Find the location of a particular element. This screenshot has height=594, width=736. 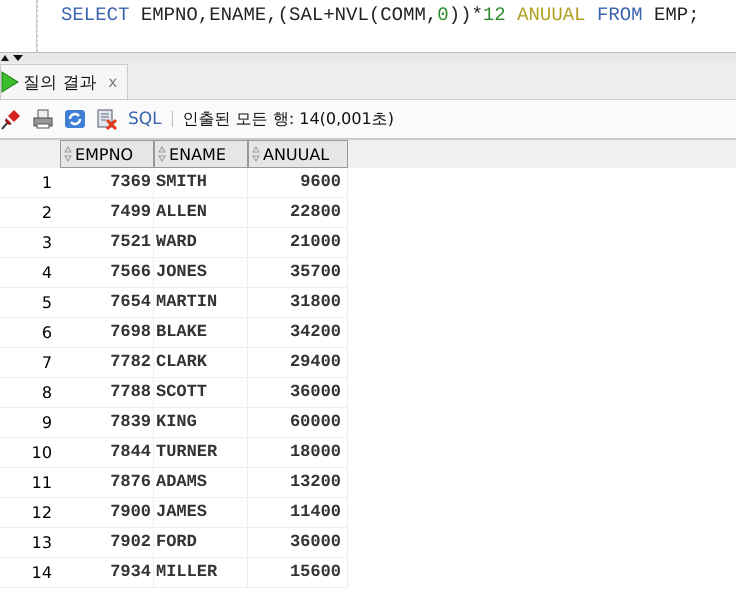

sql-statement: SELECT EMPNO,ENAME,(SAL+NVL(COMM,0))*12 ANUUAL FROM EMP; is located at coordinates (368, 26).